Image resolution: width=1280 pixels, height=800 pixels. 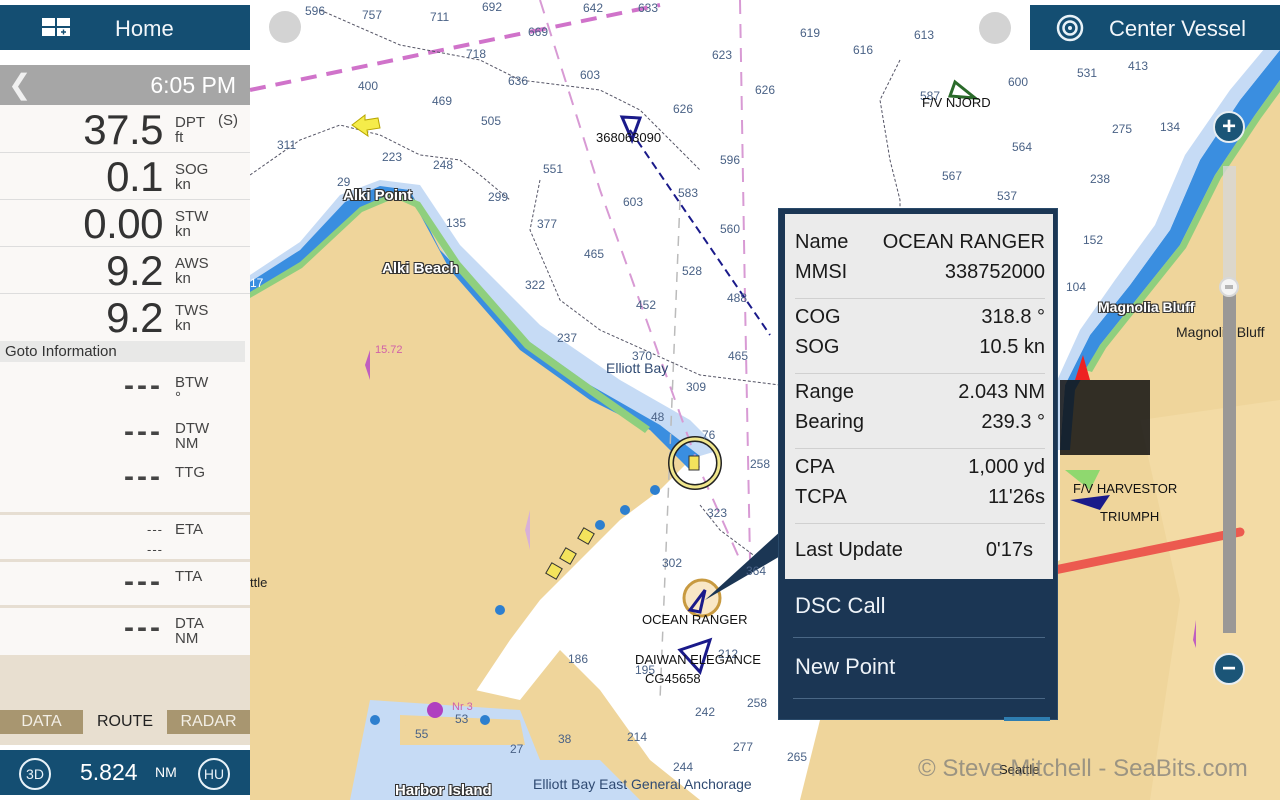 What do you see at coordinates (535, 285) in the screenshot?
I see `depth-sounding: 322` at bounding box center [535, 285].